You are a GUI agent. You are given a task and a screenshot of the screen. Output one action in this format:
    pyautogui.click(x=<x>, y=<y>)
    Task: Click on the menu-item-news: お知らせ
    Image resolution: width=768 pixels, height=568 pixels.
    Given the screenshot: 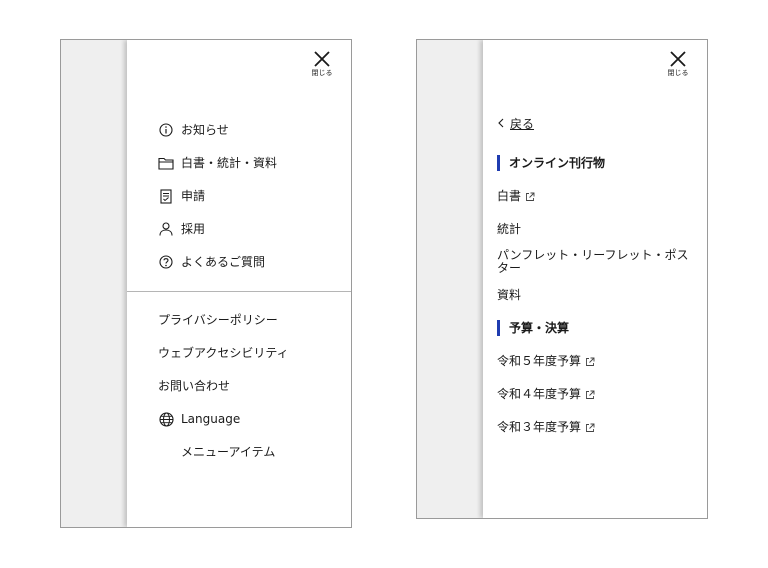 What is the action you would take?
    pyautogui.click(x=193, y=130)
    